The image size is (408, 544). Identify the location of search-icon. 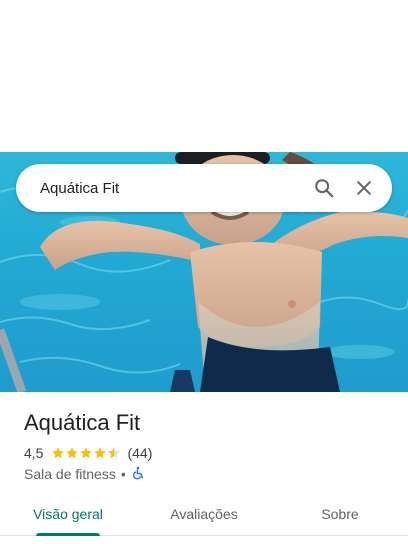
(324, 188).